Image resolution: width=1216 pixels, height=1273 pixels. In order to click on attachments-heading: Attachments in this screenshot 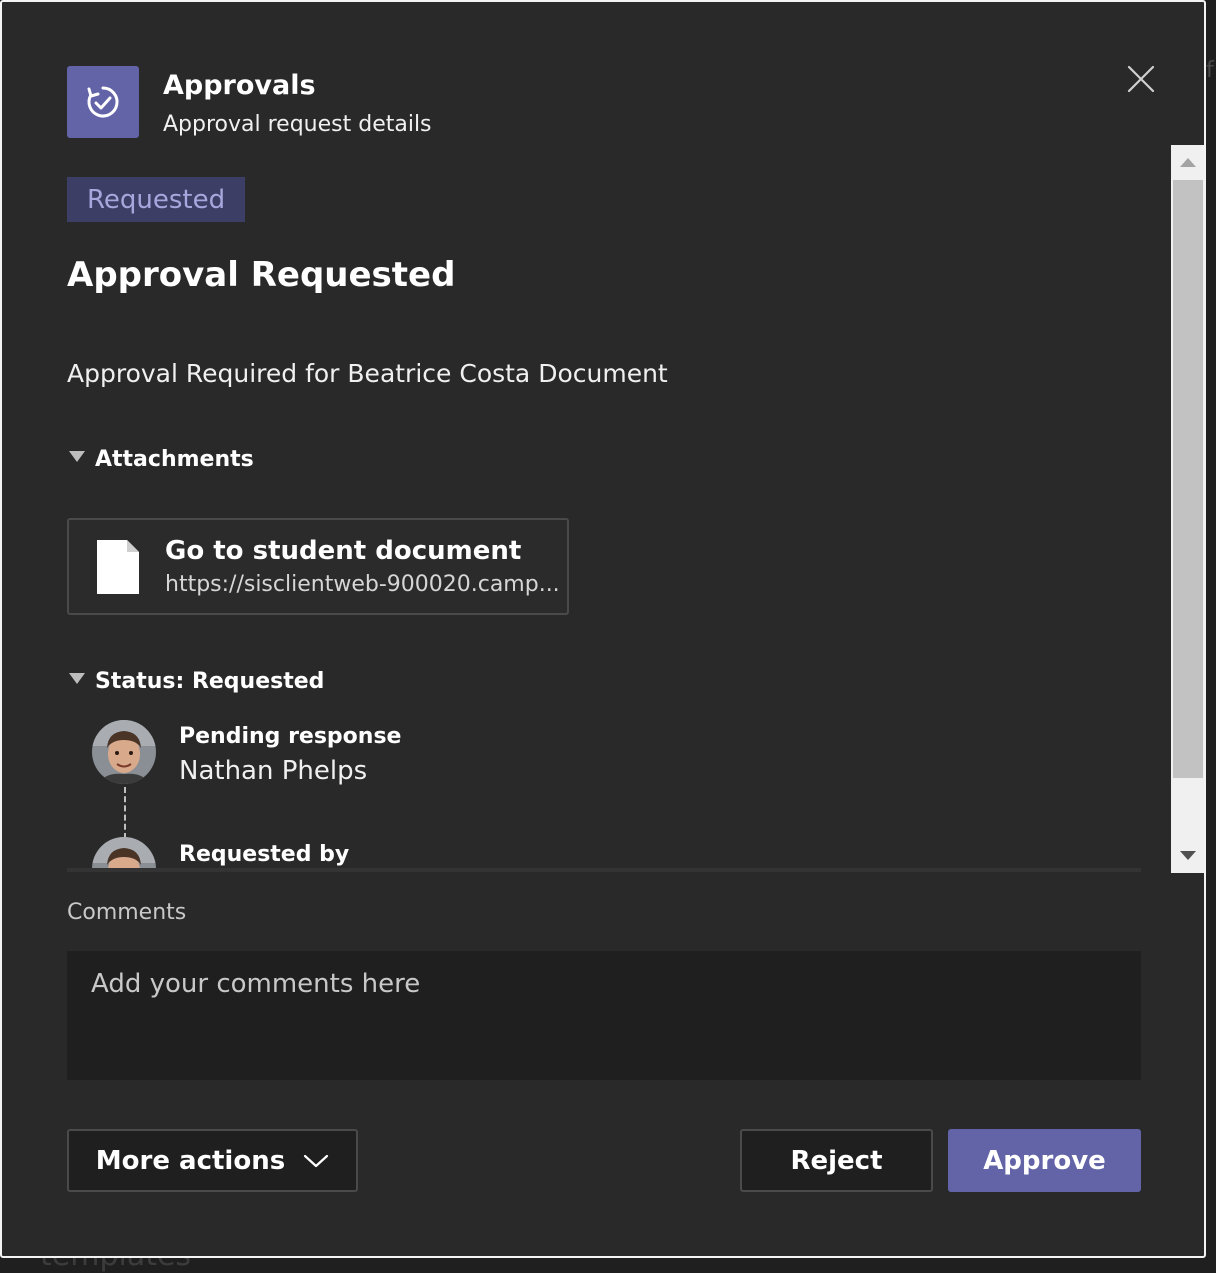, I will do `click(174, 459)`.